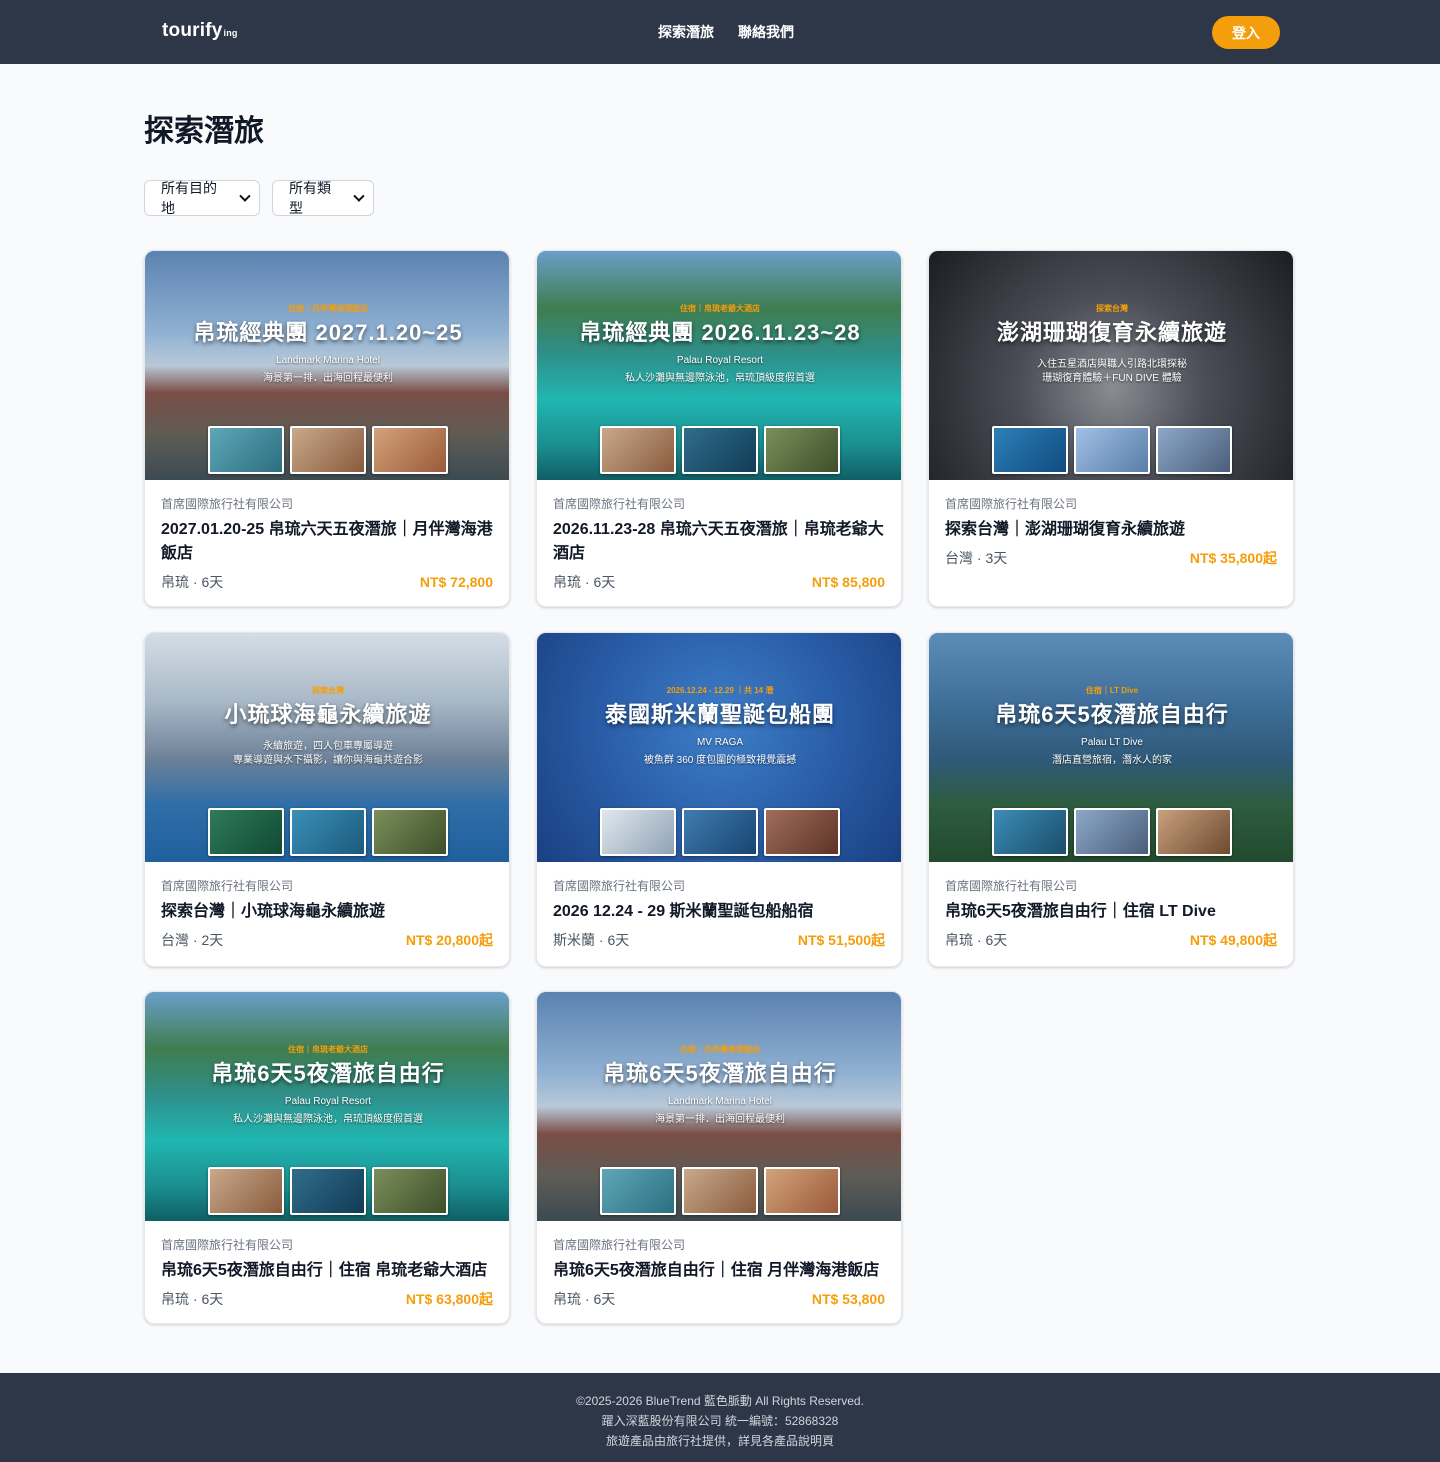 This screenshot has width=1440, height=1462. Describe the element at coordinates (719, 542) in the screenshot. I see `tour-name: 2026.11.23-28 帛琉六天五夜潛旅｜帛琉老爺大酒店` at that location.